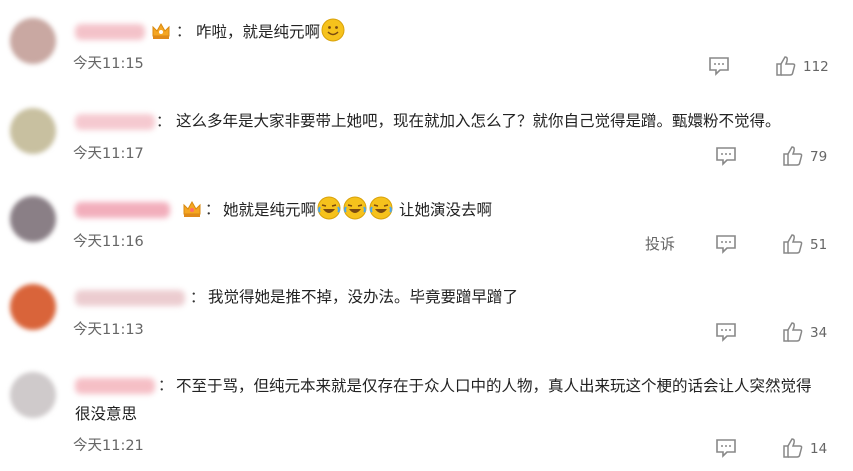 This screenshot has width=853, height=471. I want to click on comment-time: 今天11:21, so click(108, 446).